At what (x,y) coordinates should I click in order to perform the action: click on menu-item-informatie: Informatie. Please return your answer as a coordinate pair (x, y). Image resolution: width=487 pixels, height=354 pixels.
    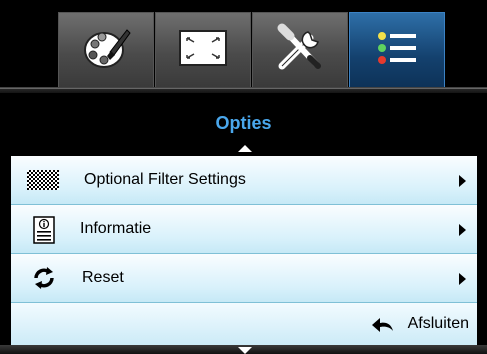
    Looking at the image, I should click on (244, 229).